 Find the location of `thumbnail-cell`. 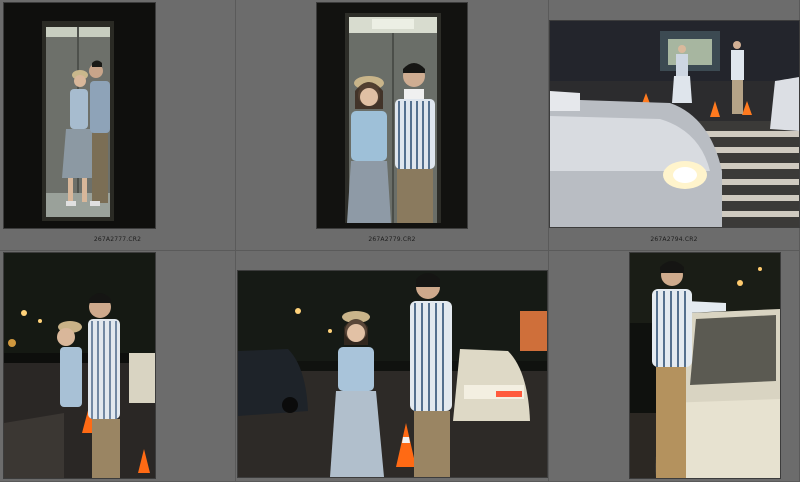

thumbnail-cell is located at coordinates (118, 366).